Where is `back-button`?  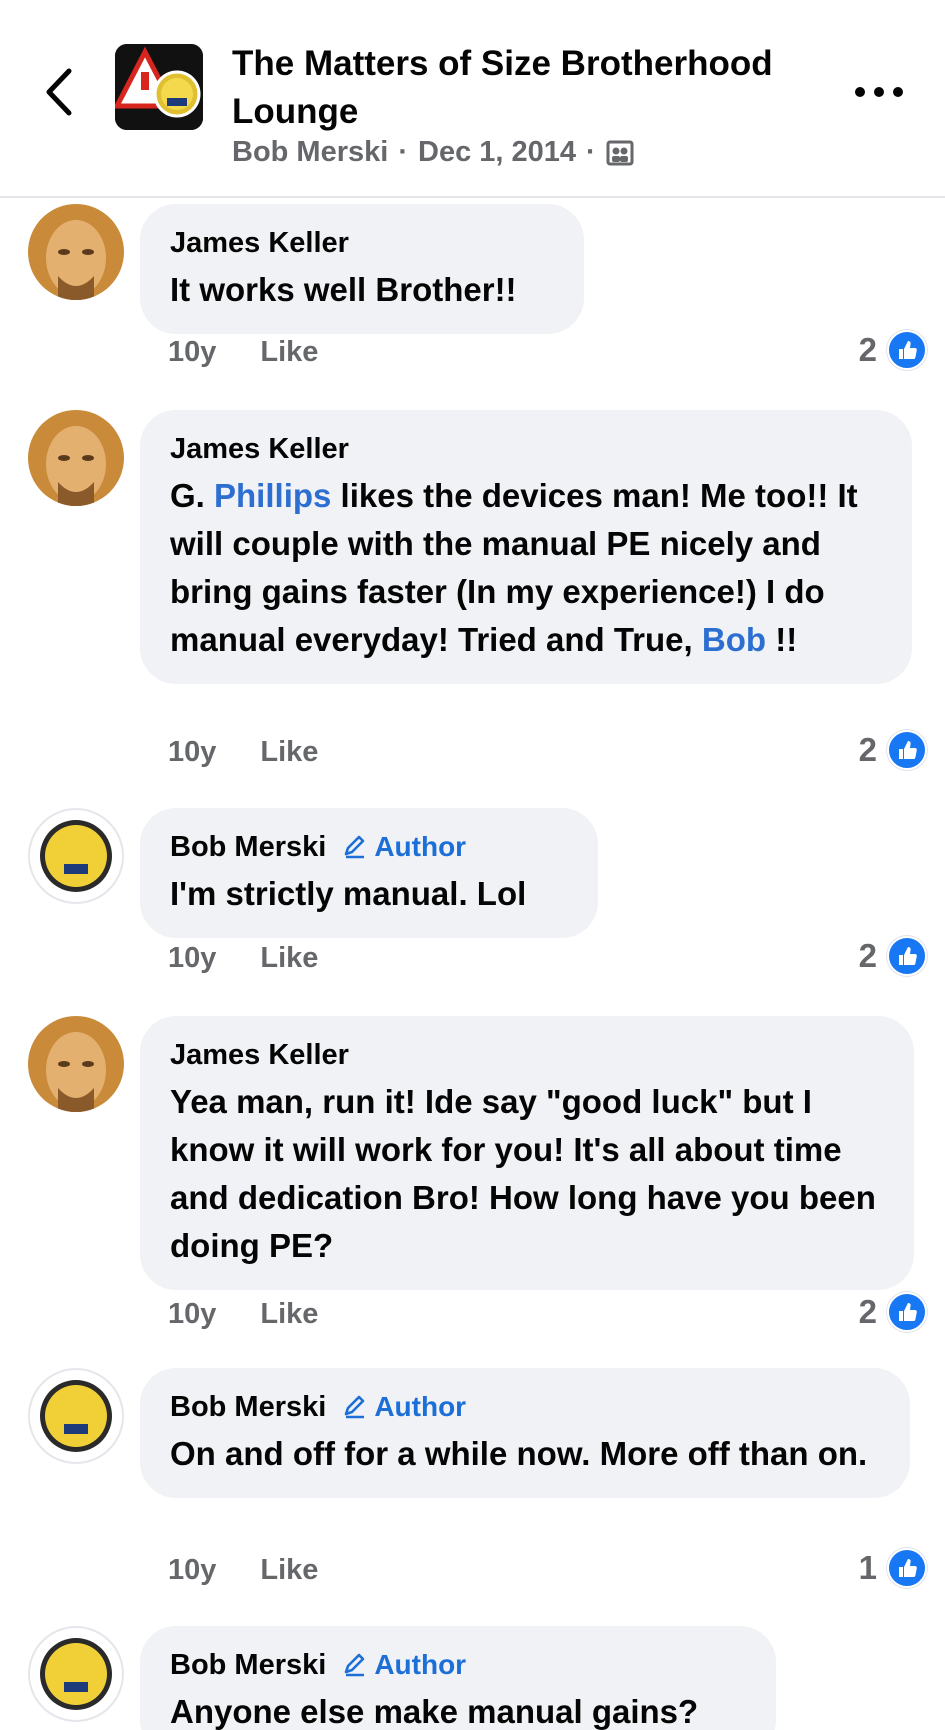 back-button is located at coordinates (58, 92).